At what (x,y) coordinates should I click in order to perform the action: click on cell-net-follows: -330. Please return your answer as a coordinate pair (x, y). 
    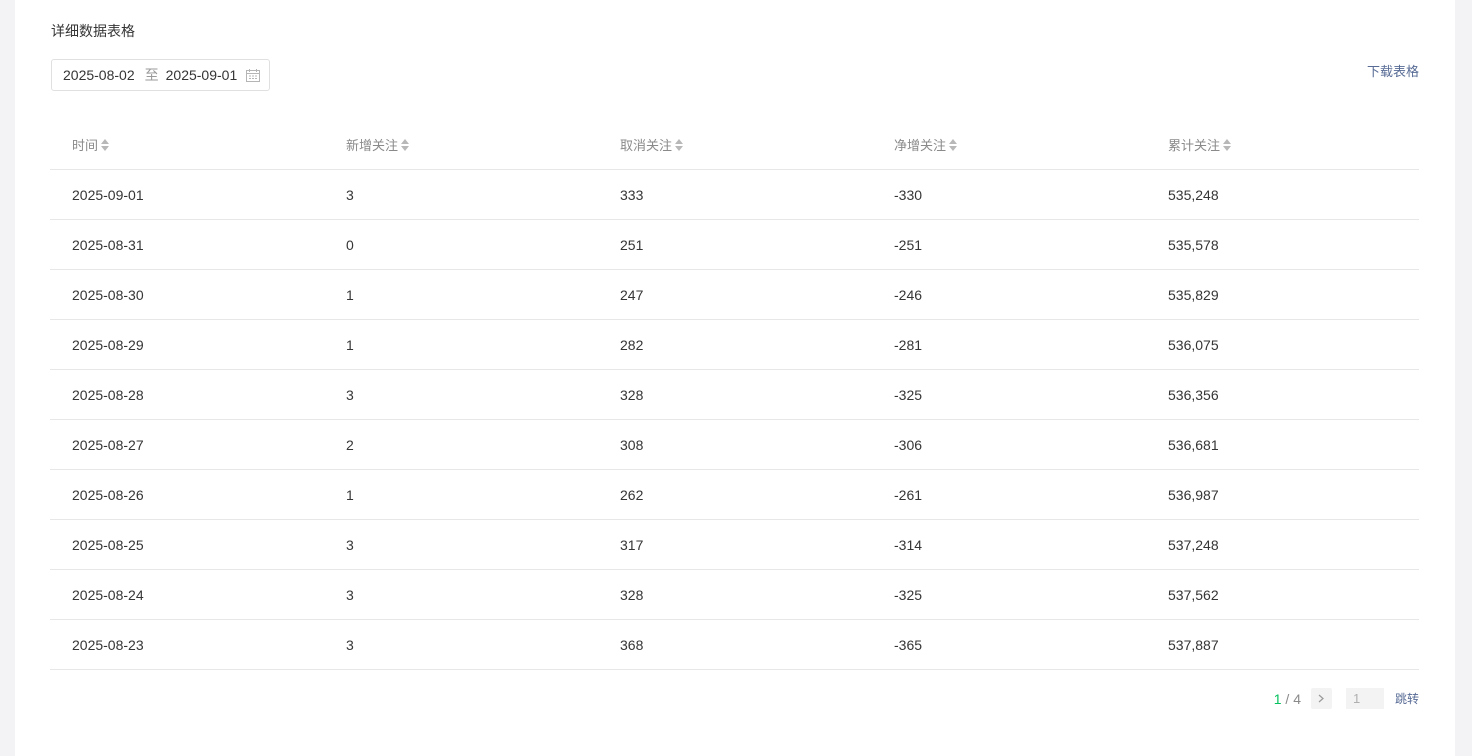
    Looking at the image, I should click on (908, 194).